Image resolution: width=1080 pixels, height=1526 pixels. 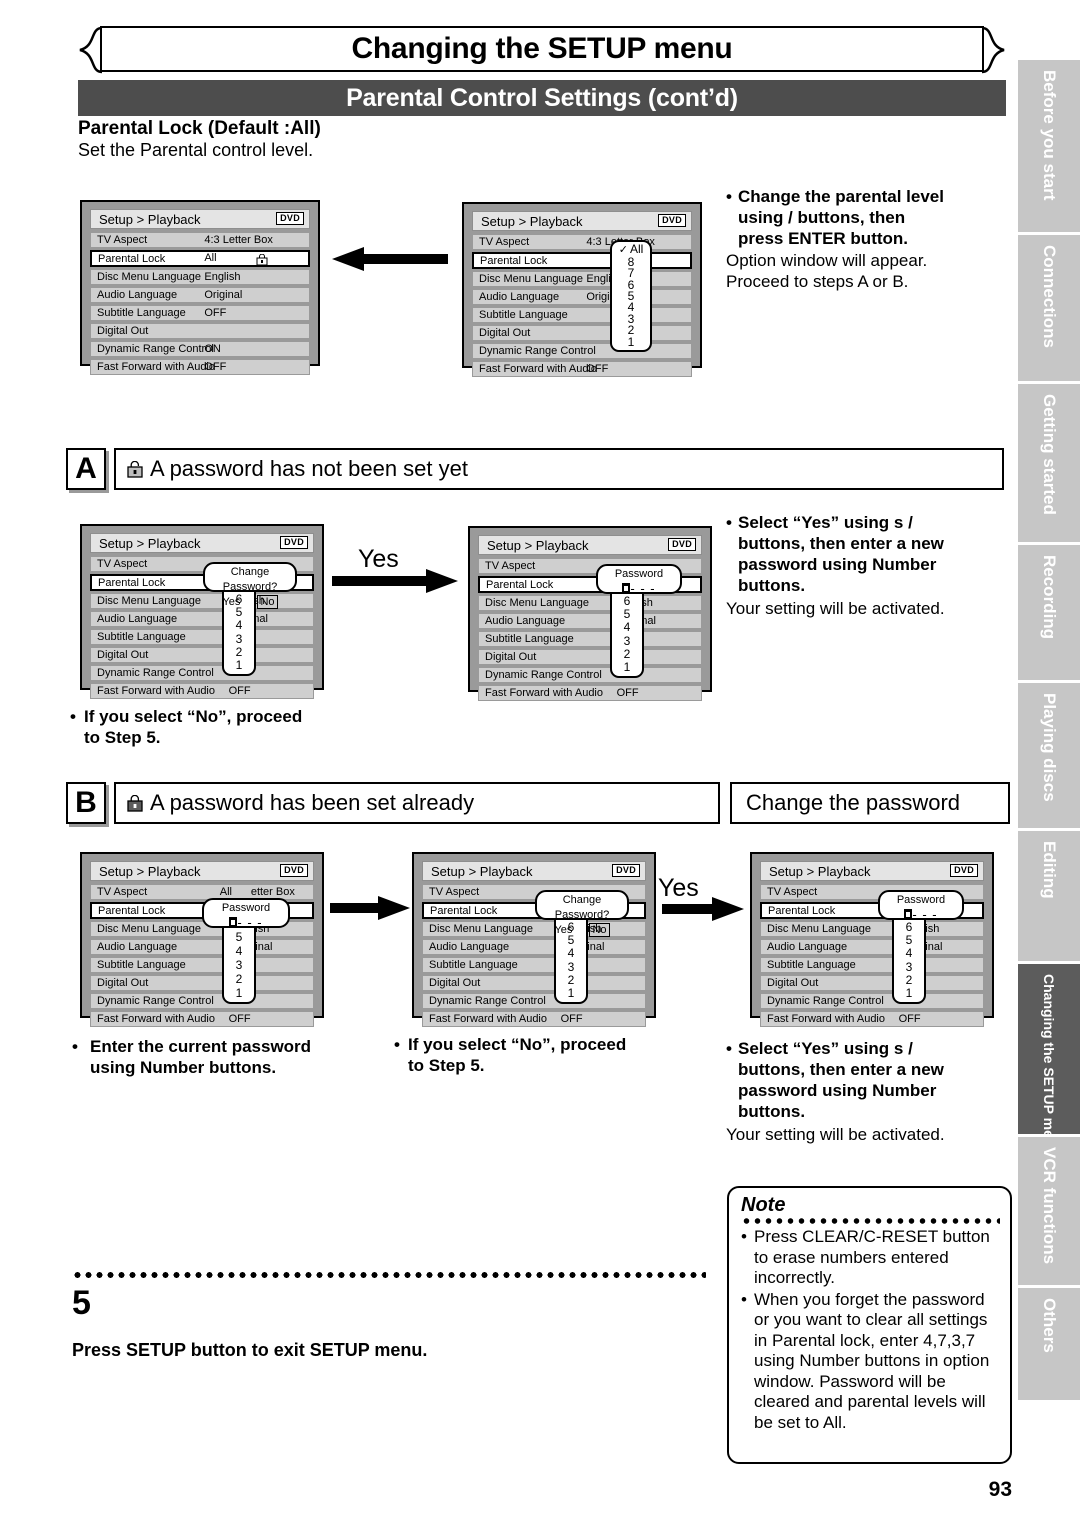 I want to click on parental-level-option-window: ✓ All 8 7 6 5 4 3 2 1, so click(x=631, y=296).